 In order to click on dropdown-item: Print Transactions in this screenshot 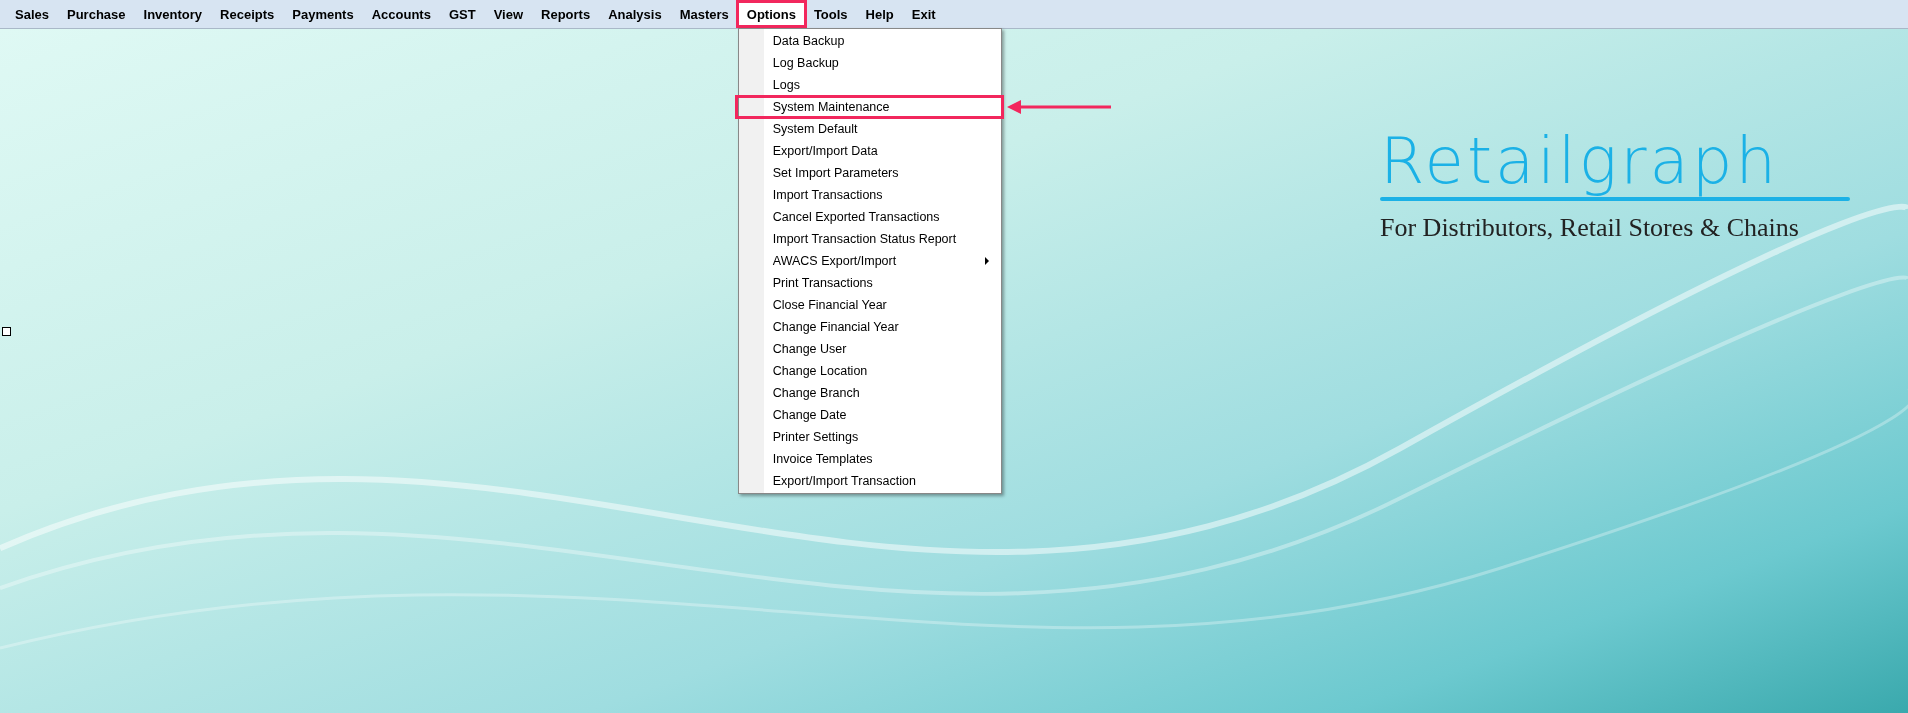, I will do `click(869, 283)`.